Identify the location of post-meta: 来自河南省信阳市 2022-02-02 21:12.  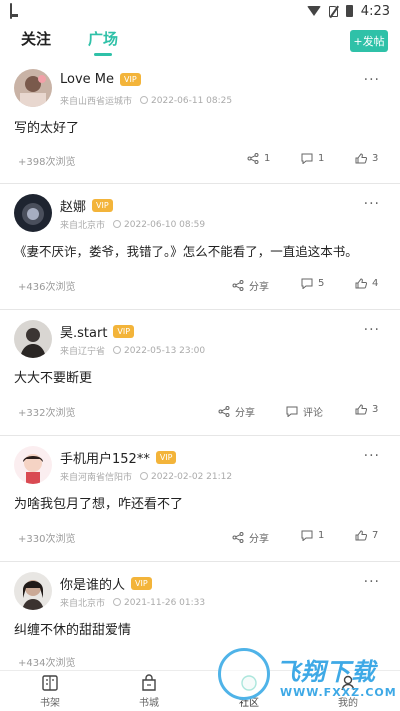
(146, 476).